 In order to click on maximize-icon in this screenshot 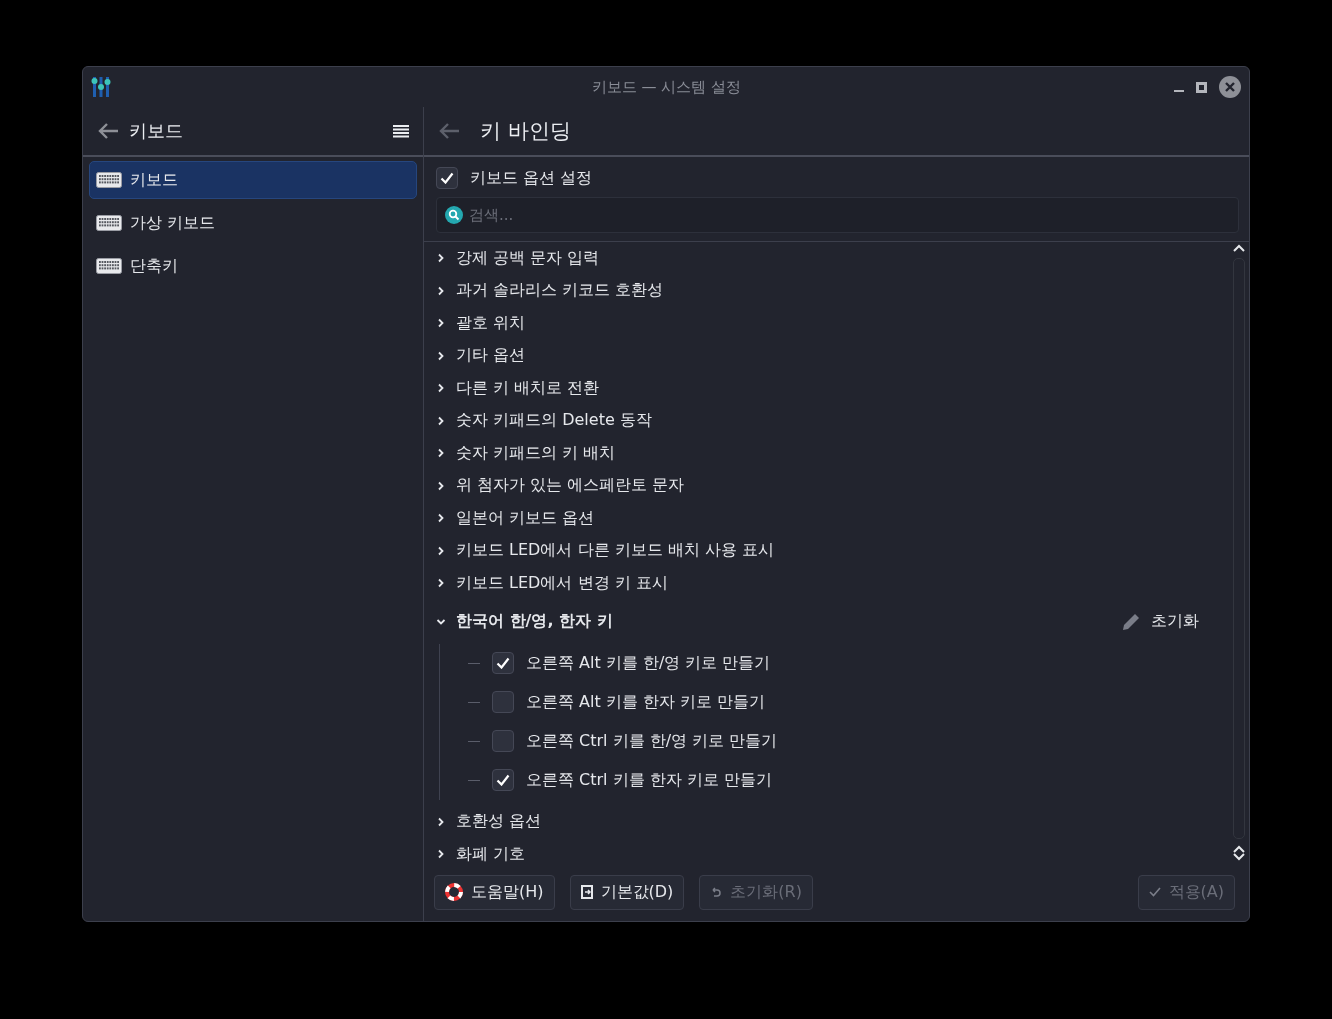, I will do `click(1201, 87)`.